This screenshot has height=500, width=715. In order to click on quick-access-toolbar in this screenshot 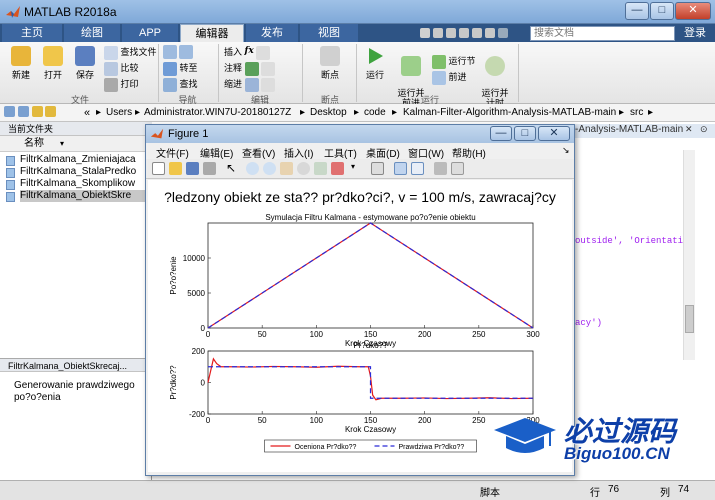, I will do `click(472, 33)`.